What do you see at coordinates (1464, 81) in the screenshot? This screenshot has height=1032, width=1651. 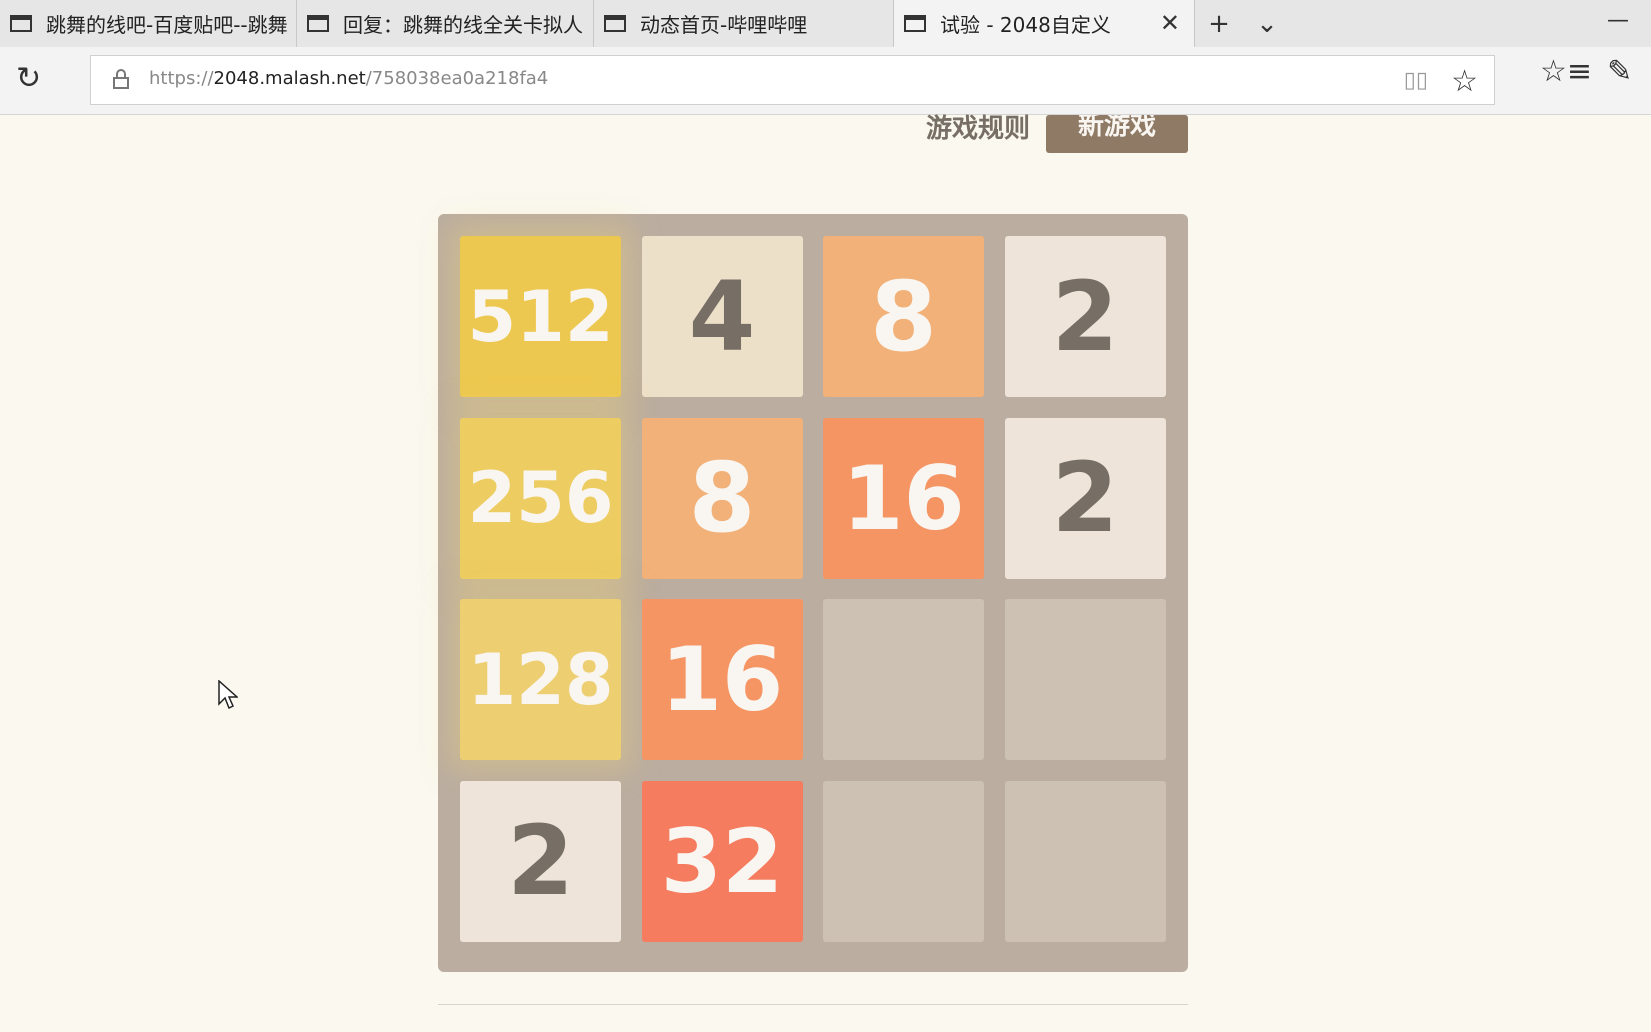 I see `favorite-star-icon: ☆` at bounding box center [1464, 81].